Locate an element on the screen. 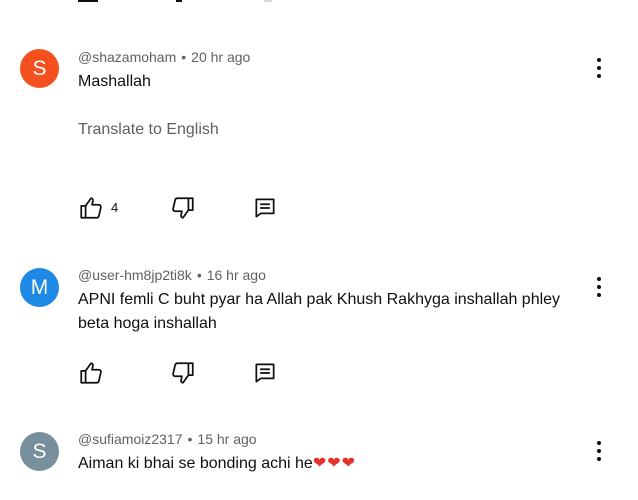  translate-link: Translate to English is located at coordinates (148, 130).